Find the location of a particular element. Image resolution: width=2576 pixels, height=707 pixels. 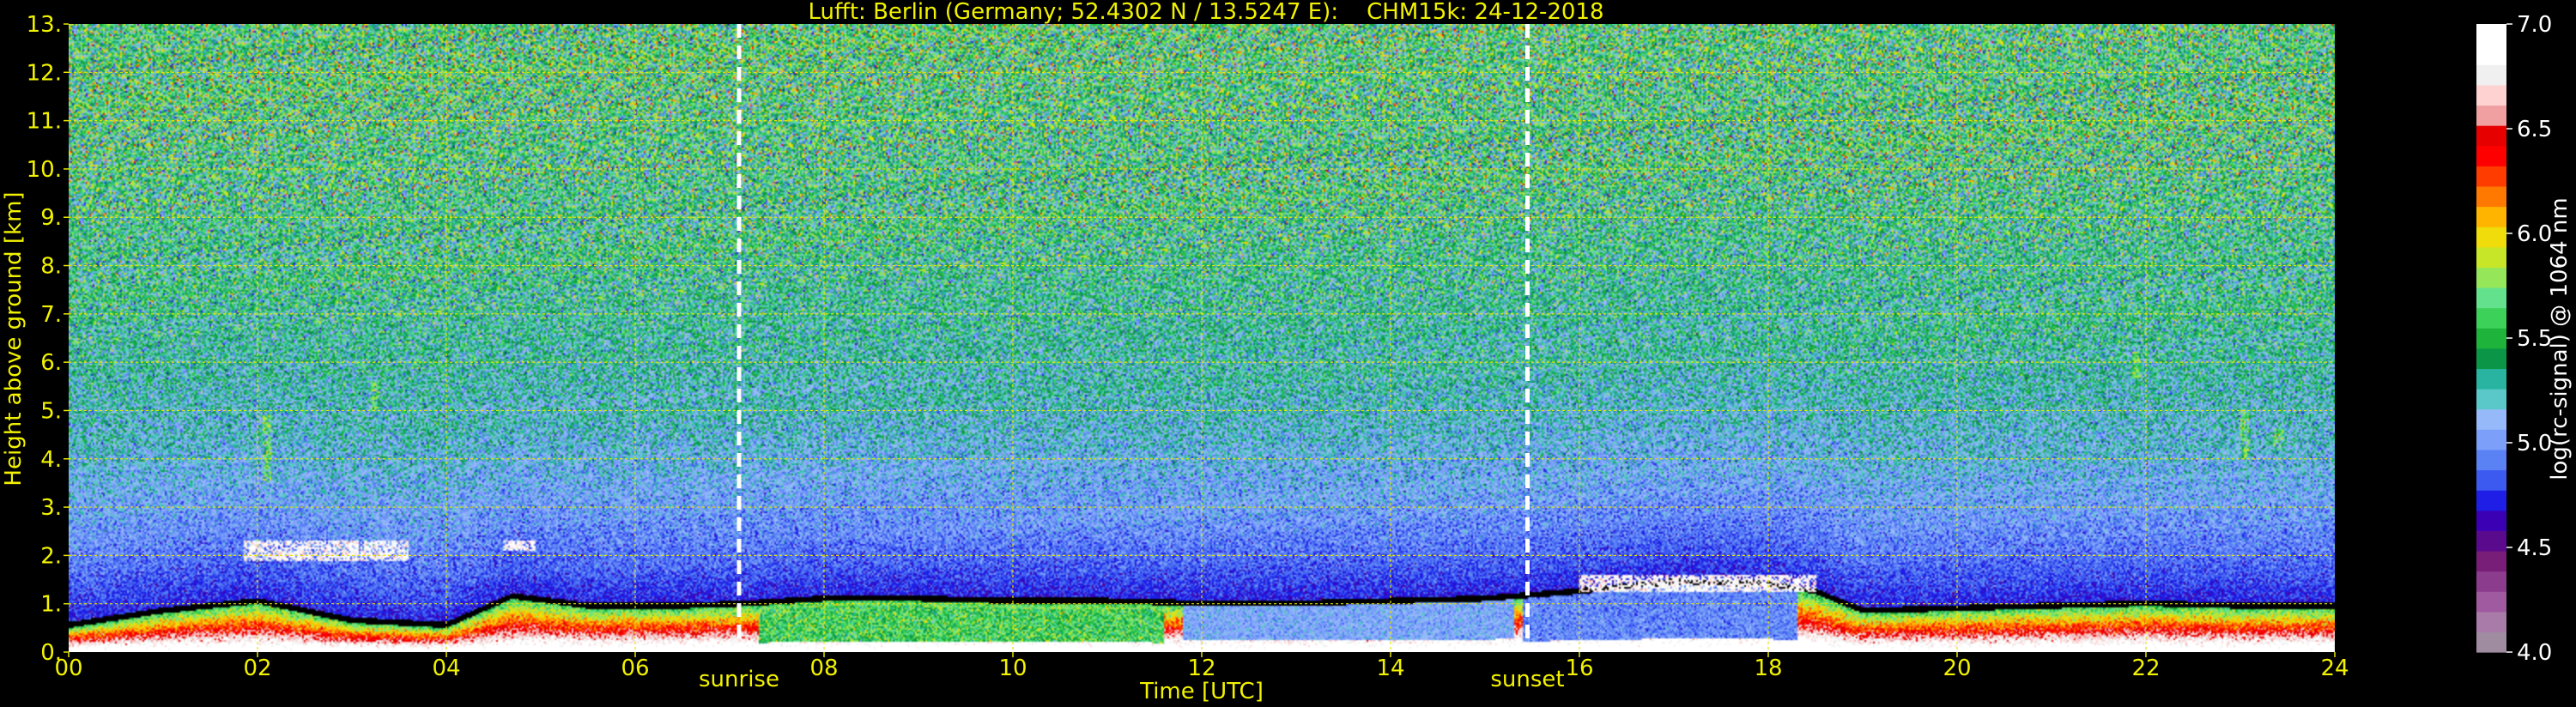

x-tick-label: 20 is located at coordinates (1957, 668).